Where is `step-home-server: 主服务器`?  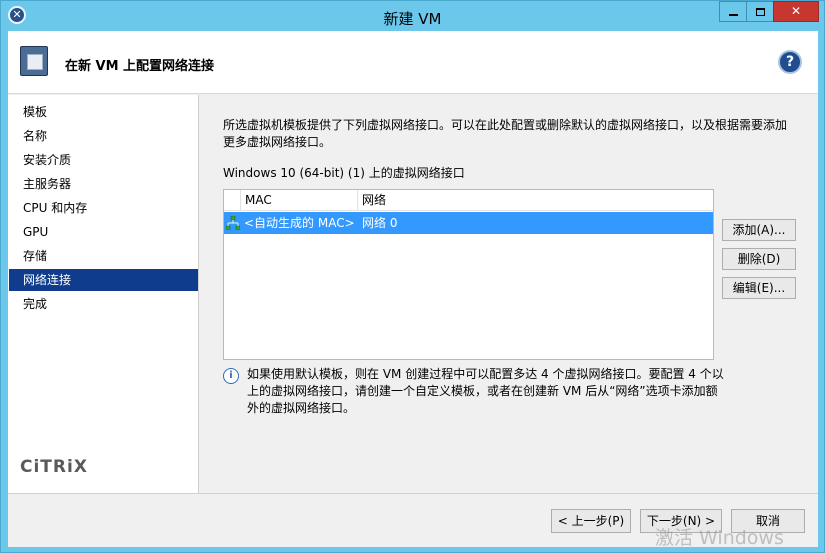 step-home-server: 主服务器 is located at coordinates (103, 184).